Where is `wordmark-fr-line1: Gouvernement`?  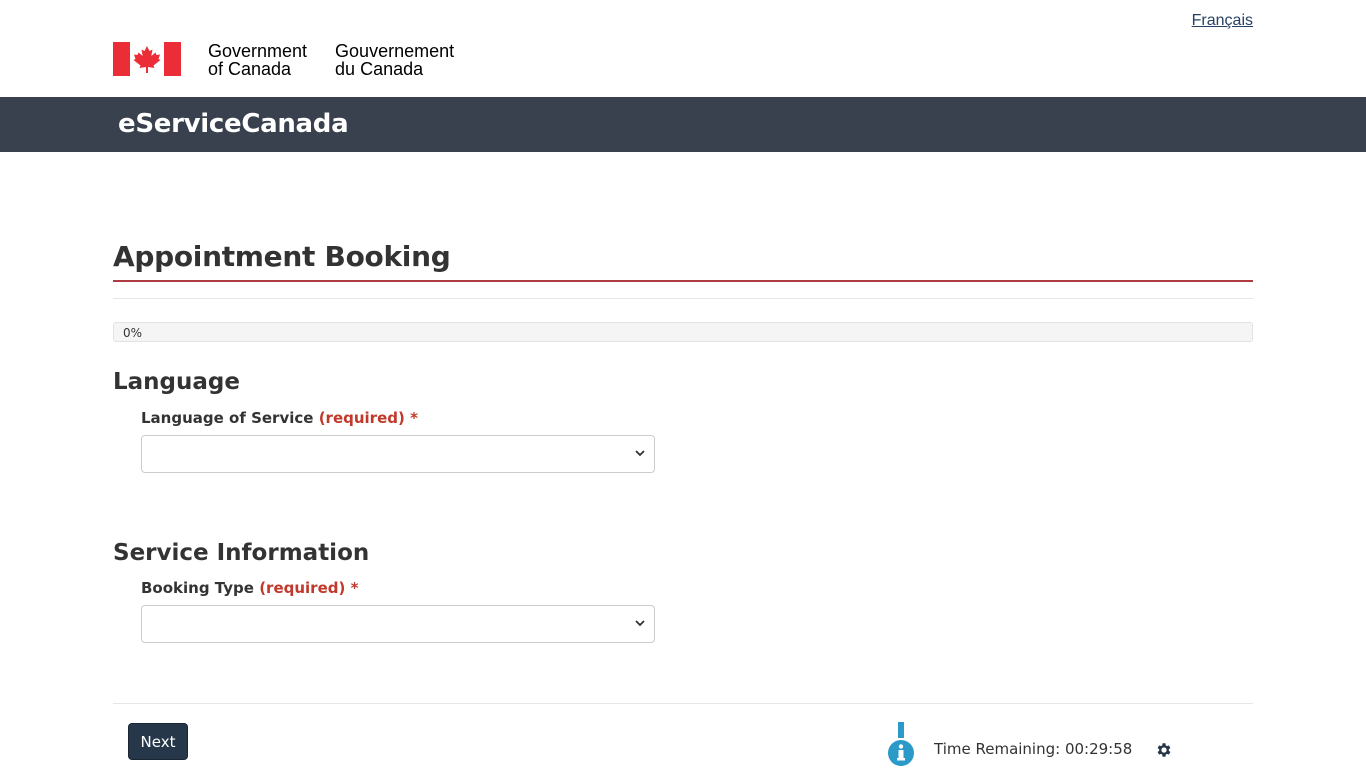 wordmark-fr-line1: Gouvernement is located at coordinates (395, 51).